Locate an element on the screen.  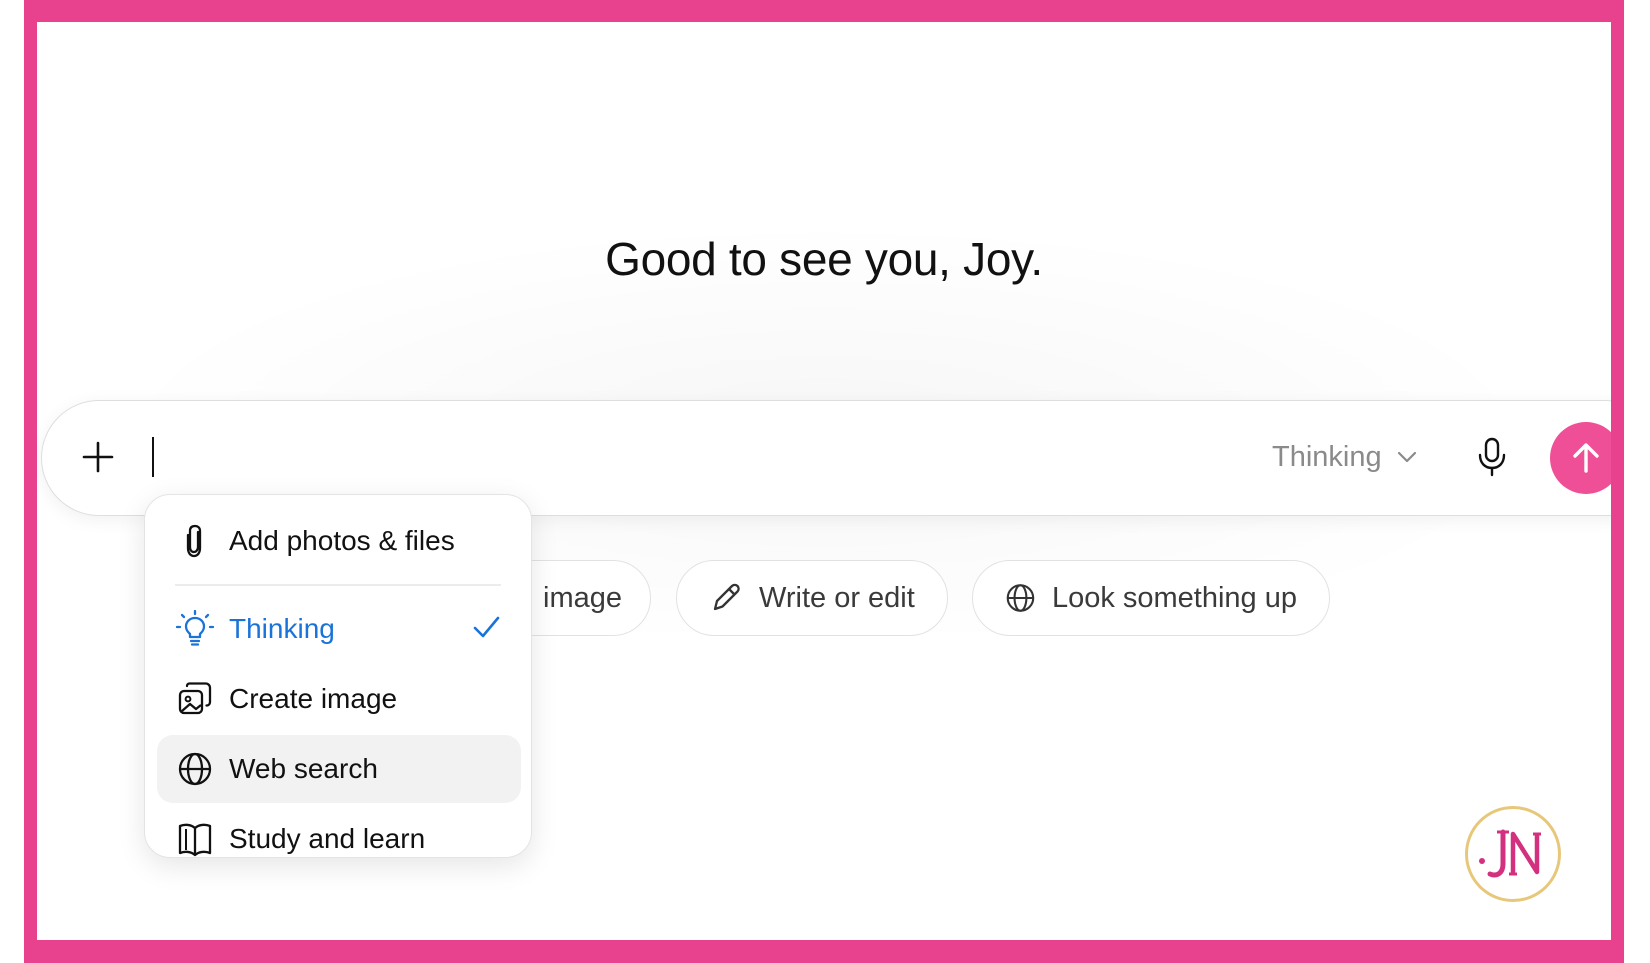
model-selector: Thinking is located at coordinates (1345, 457).